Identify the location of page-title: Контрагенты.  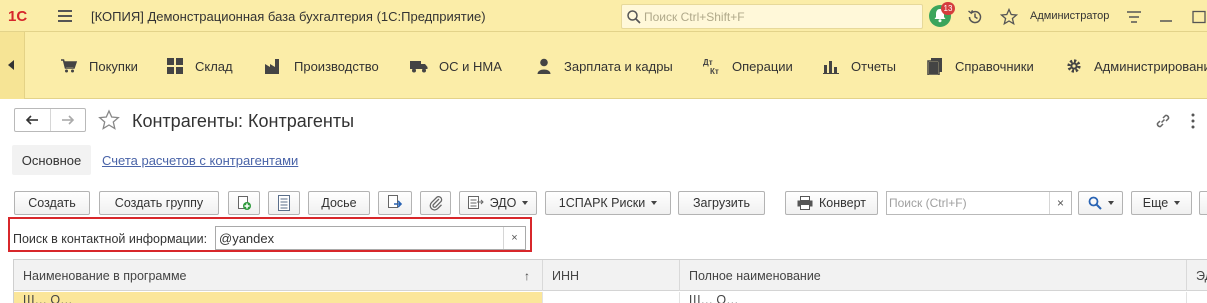
(243, 121).